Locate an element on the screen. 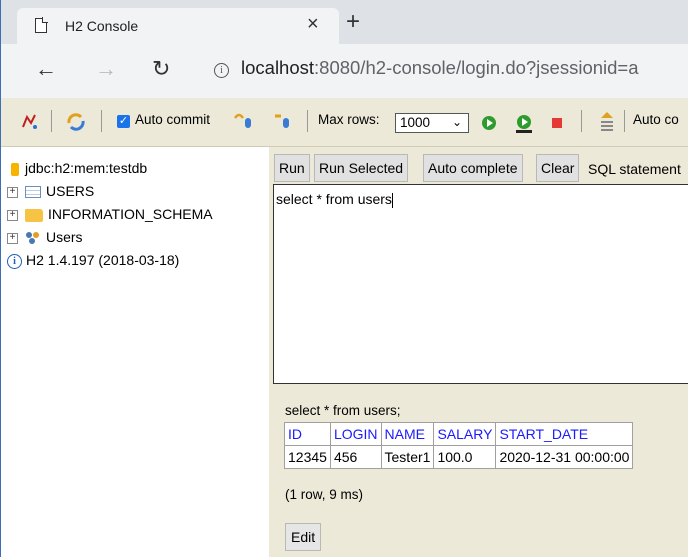  table-cell: Tester1 is located at coordinates (407, 457).